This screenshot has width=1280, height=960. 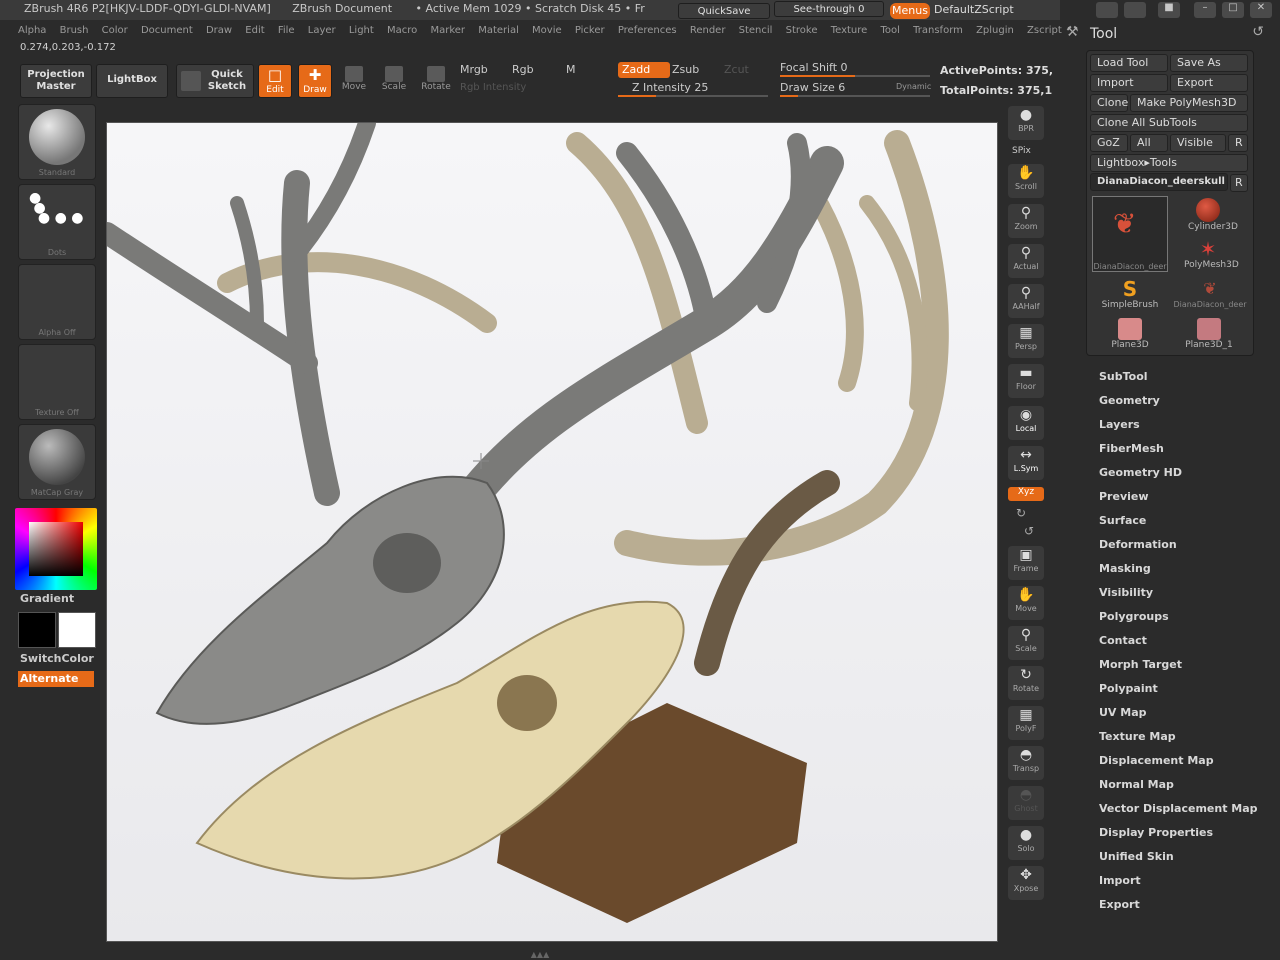 What do you see at coordinates (693, 96) in the screenshot?
I see `z-intensity-track` at bounding box center [693, 96].